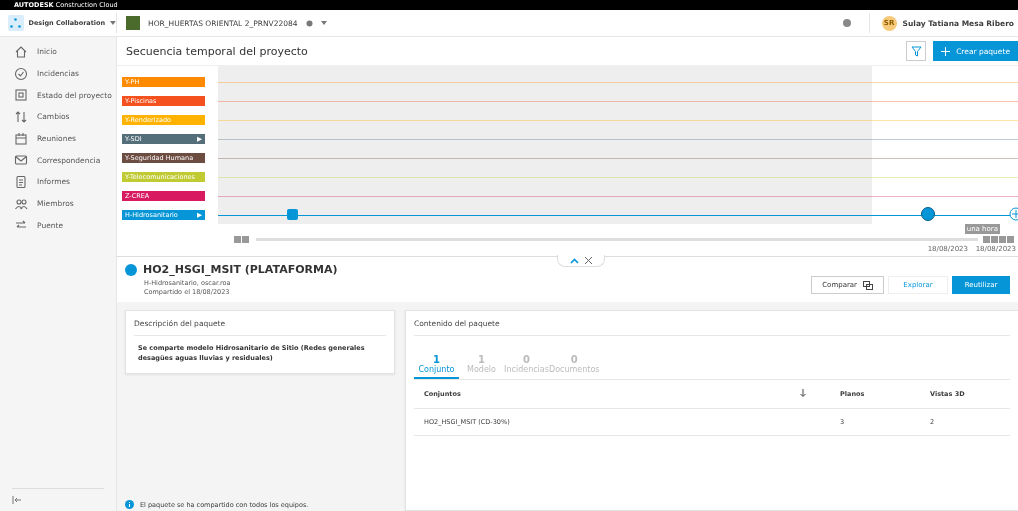  What do you see at coordinates (16, 23) in the screenshot?
I see `module-icon` at bounding box center [16, 23].